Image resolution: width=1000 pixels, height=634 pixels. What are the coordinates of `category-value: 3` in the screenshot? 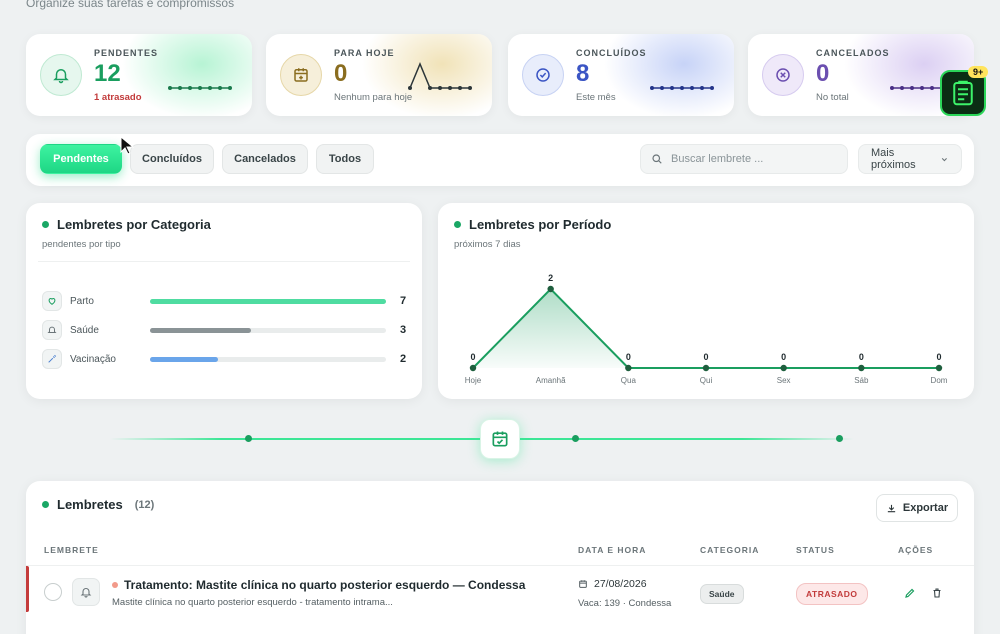 It's located at (403, 330).